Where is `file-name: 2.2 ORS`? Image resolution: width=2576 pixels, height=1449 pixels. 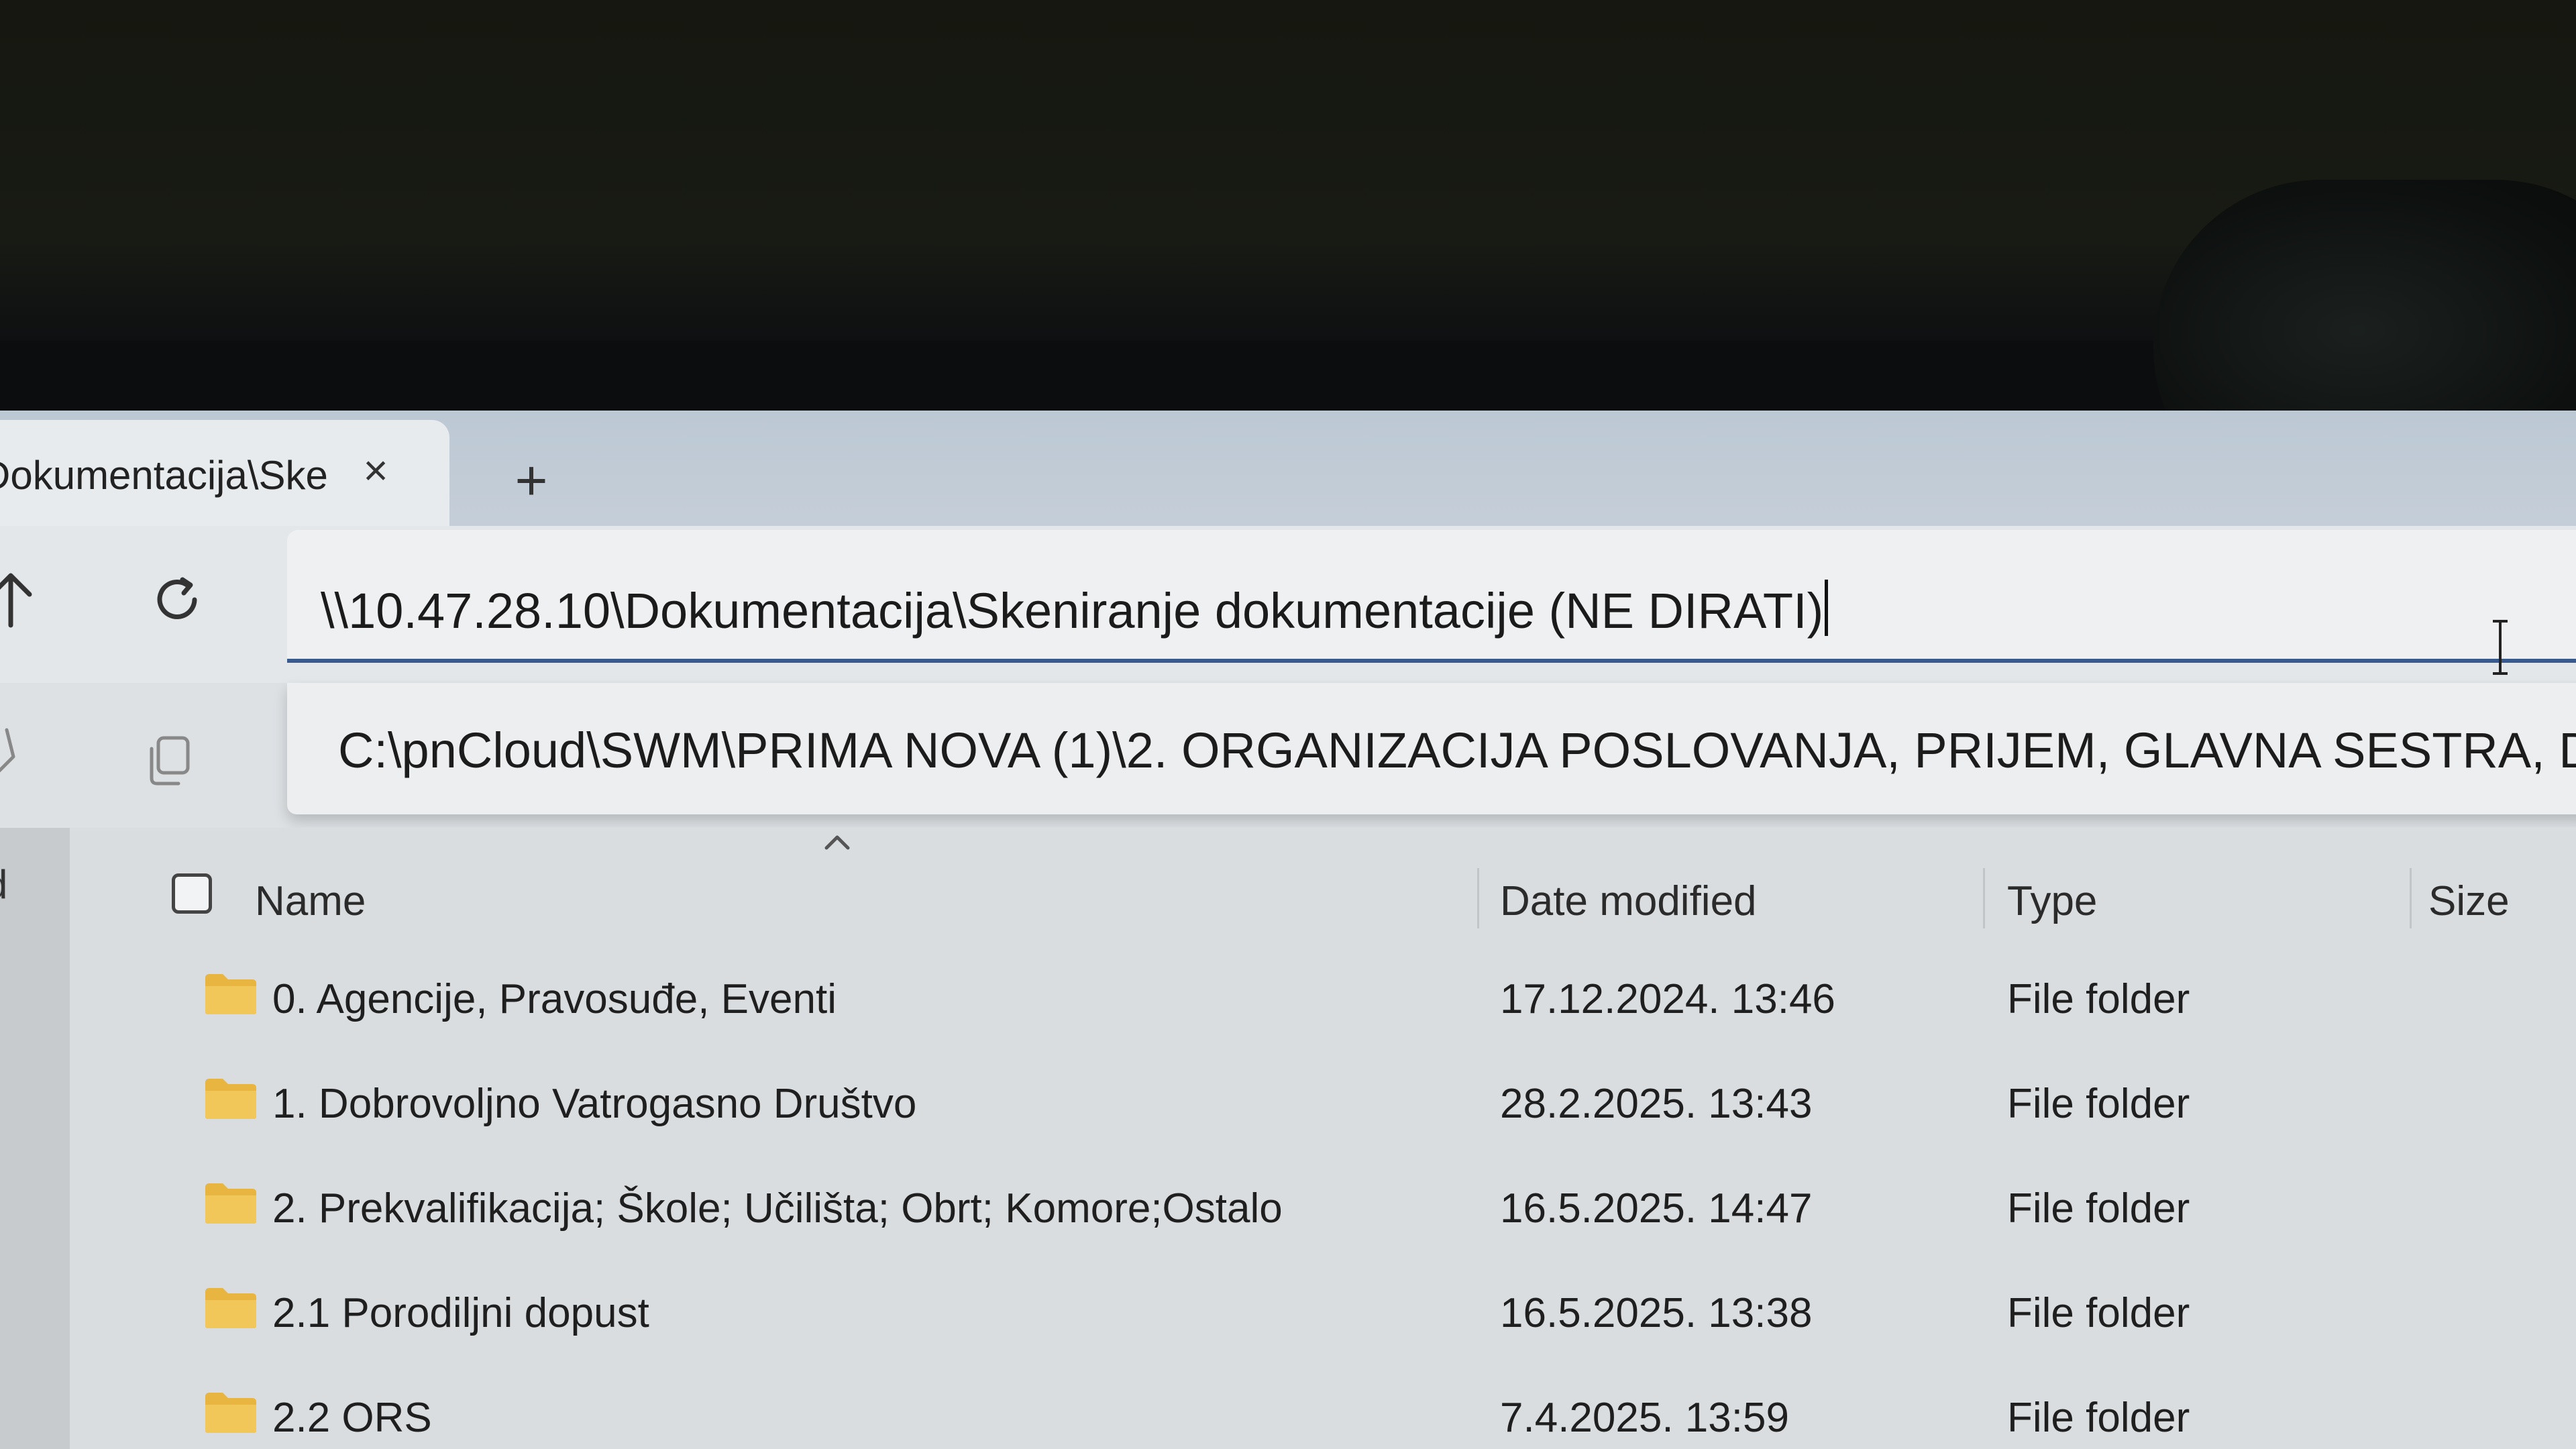 file-name: 2.2 ORS is located at coordinates (352, 1418).